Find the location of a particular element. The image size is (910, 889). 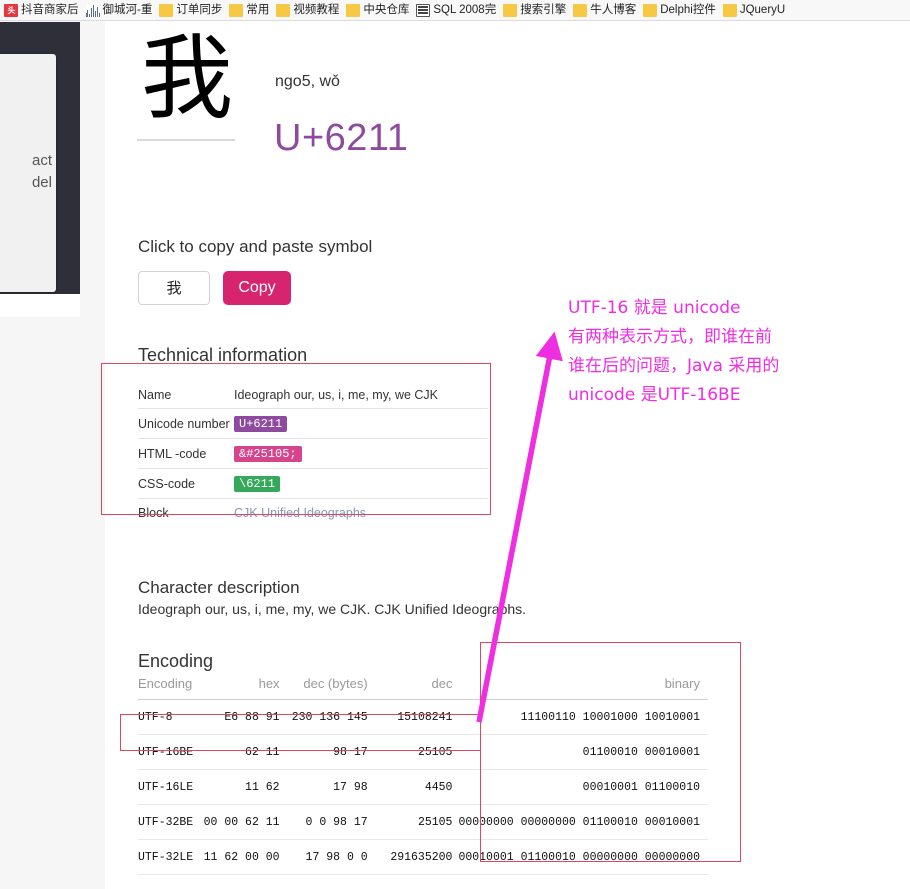

bookmark-label: 订单同步 is located at coordinates (199, 9).